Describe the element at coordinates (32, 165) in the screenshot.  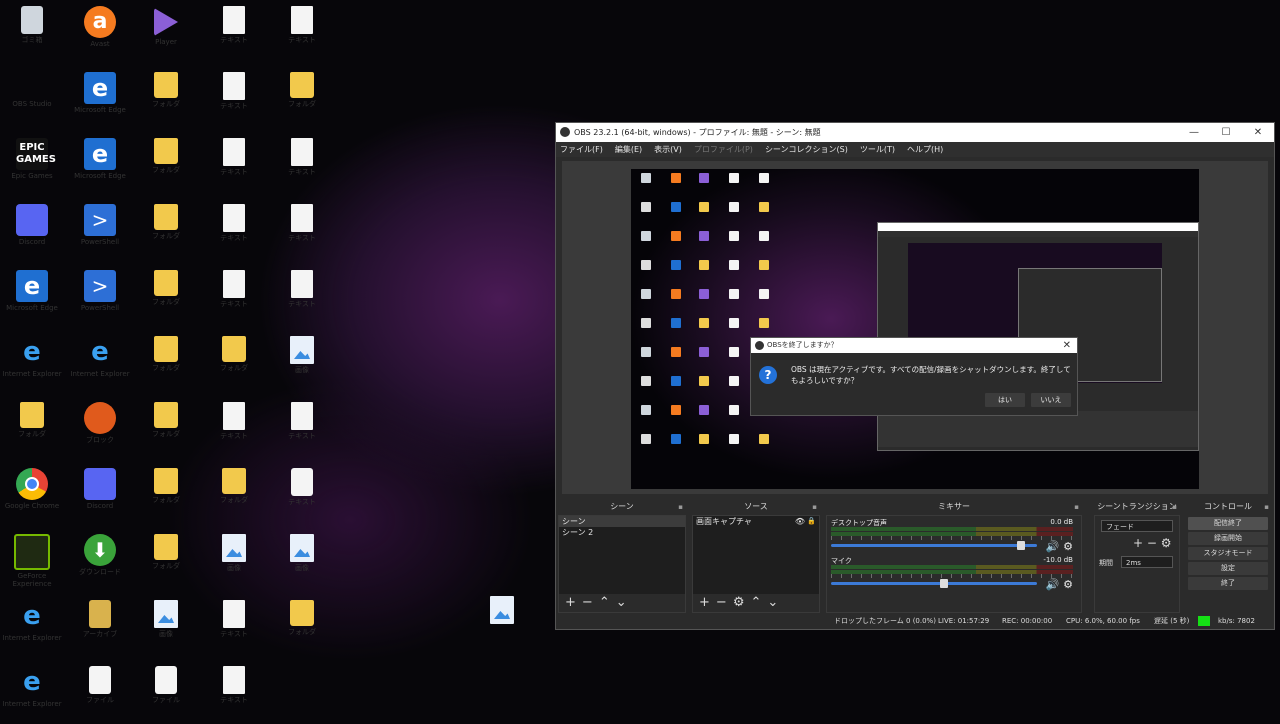
I see `desktop-icon: EPIC GAMES Epic Games` at that location.